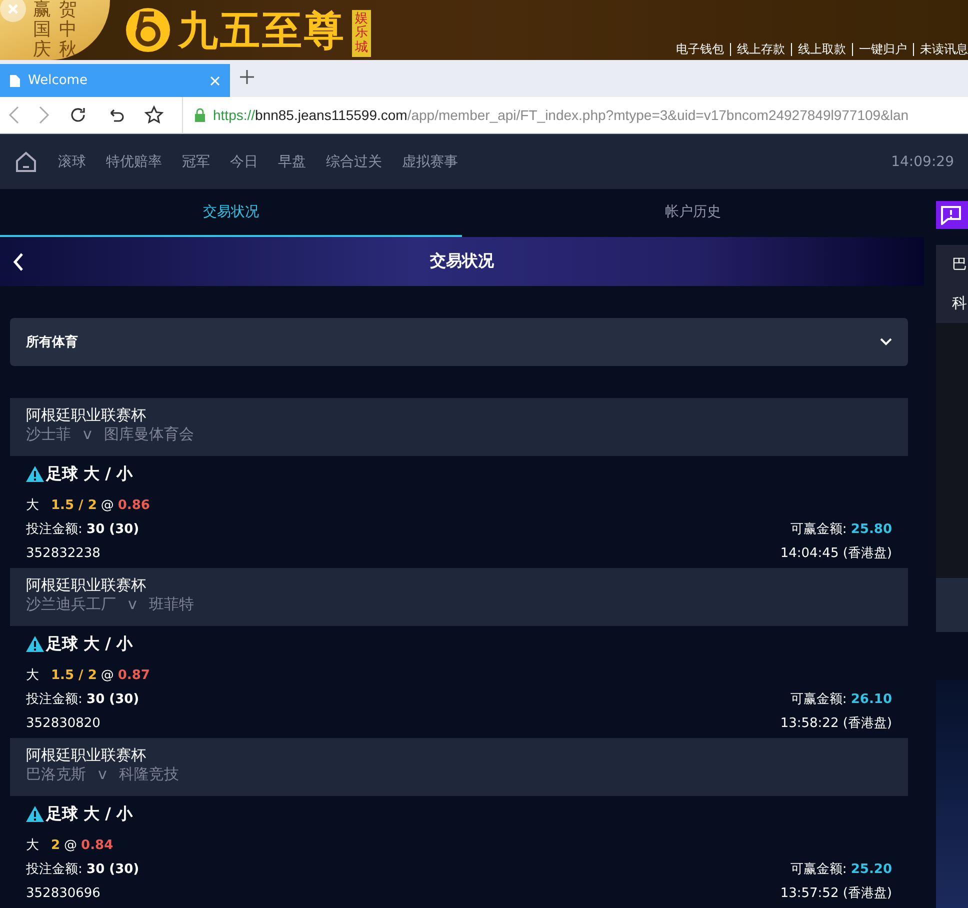  I want to click on alert-icon, so click(951, 215).